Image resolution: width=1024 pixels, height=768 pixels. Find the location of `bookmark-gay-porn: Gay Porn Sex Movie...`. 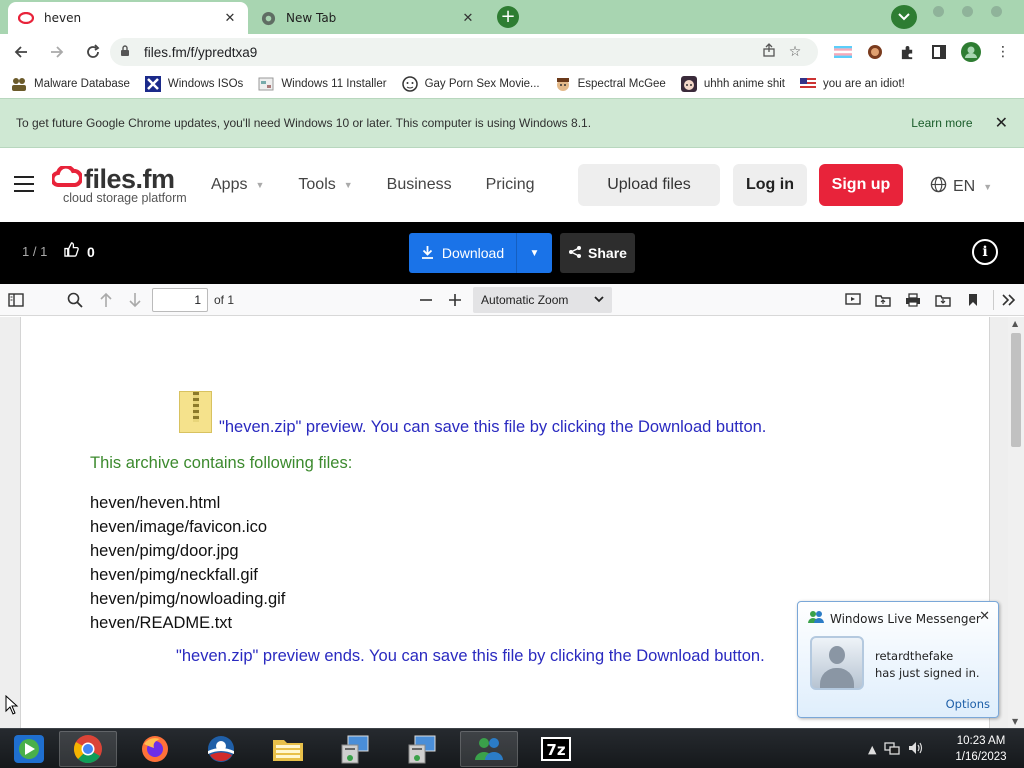

bookmark-gay-porn: Gay Porn Sex Movie... is located at coordinates (470, 84).